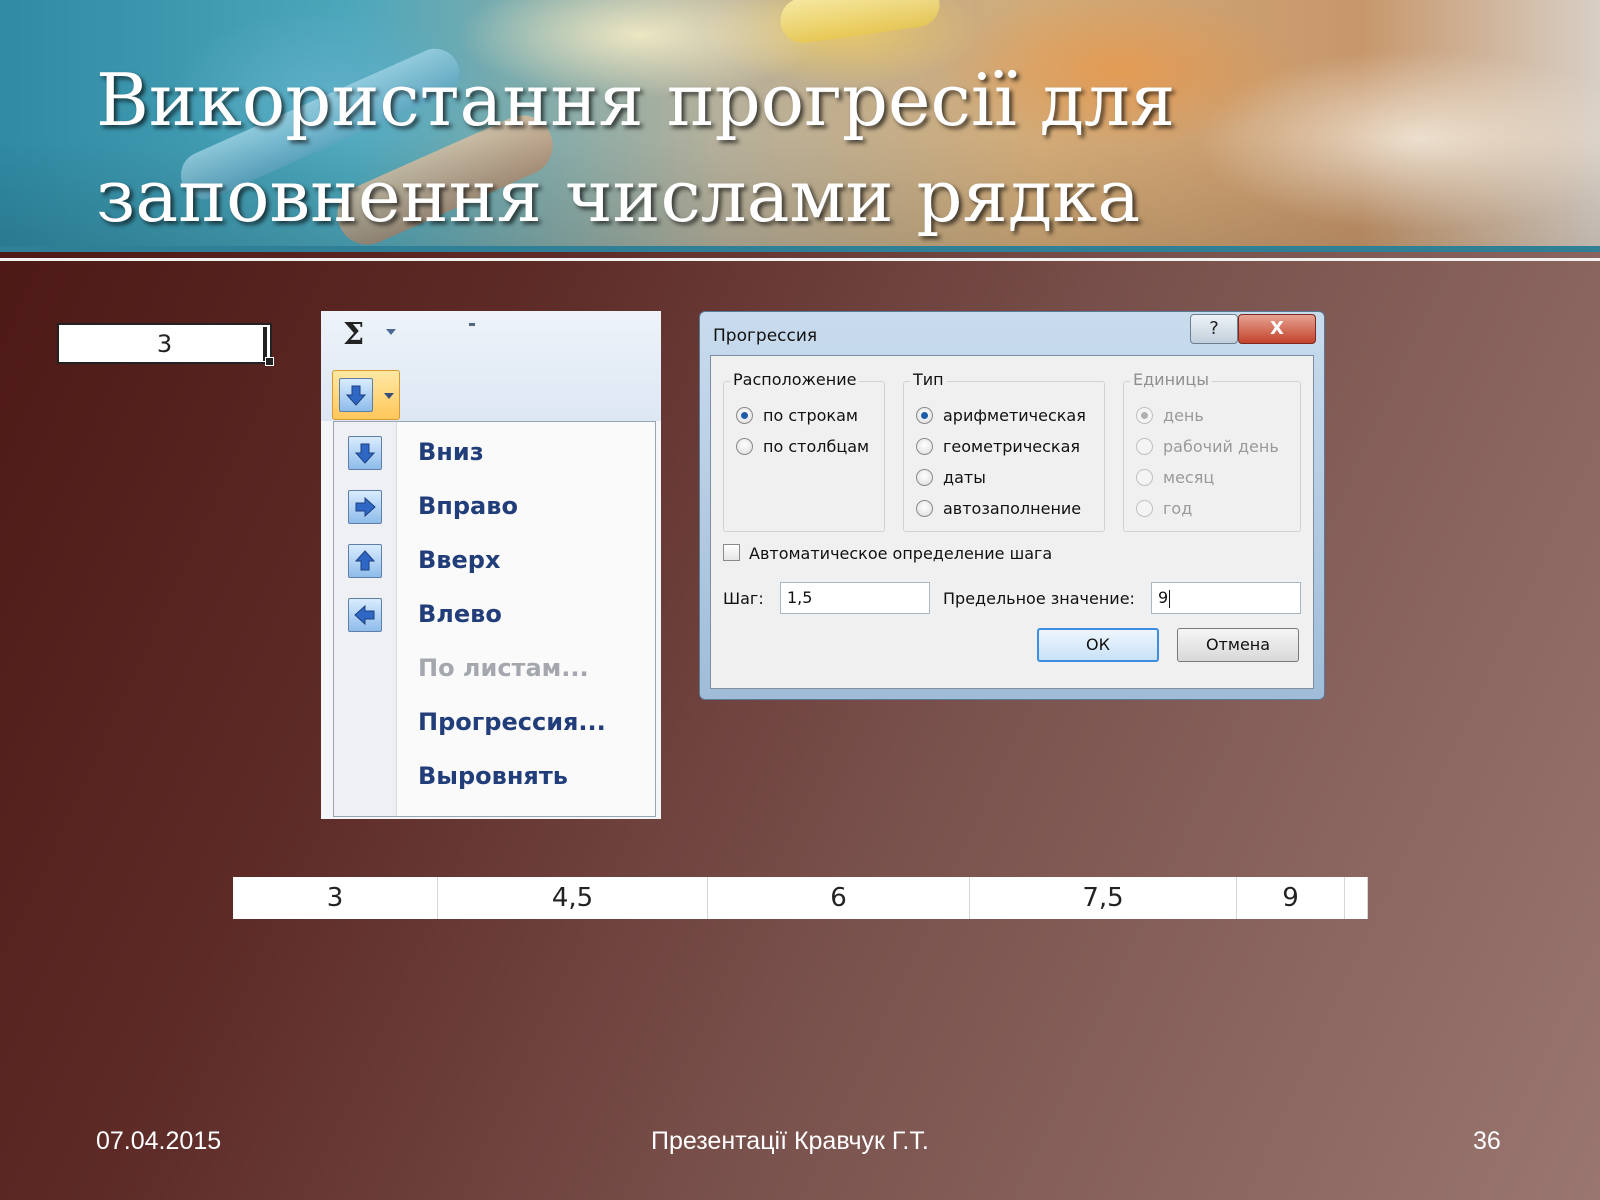 This screenshot has height=1200, width=1600. I want to click on cancel-button: Отмена, so click(1238, 645).